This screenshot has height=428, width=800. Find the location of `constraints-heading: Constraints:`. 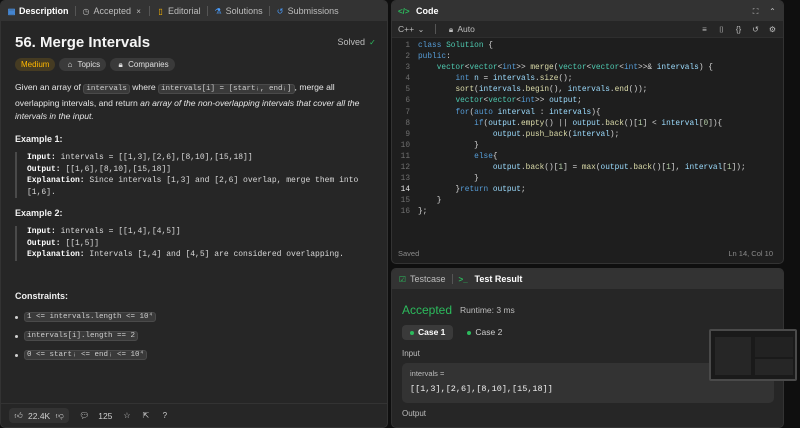

constraints-heading: Constraints: is located at coordinates (42, 296).